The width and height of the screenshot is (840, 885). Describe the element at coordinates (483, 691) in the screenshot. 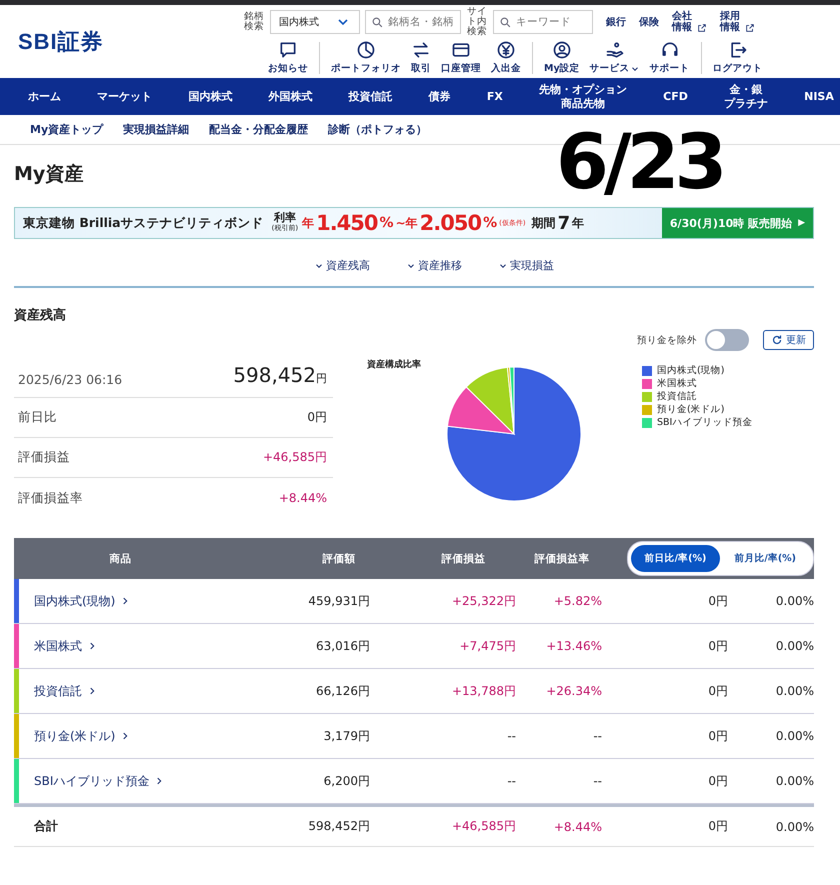

I see `table-cell-text: +13,788円` at that location.